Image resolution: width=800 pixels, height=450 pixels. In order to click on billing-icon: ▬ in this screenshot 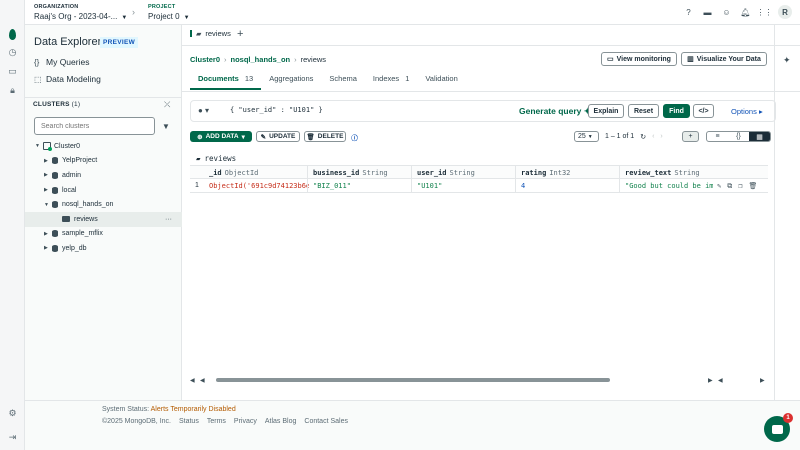, I will do `click(707, 12)`.